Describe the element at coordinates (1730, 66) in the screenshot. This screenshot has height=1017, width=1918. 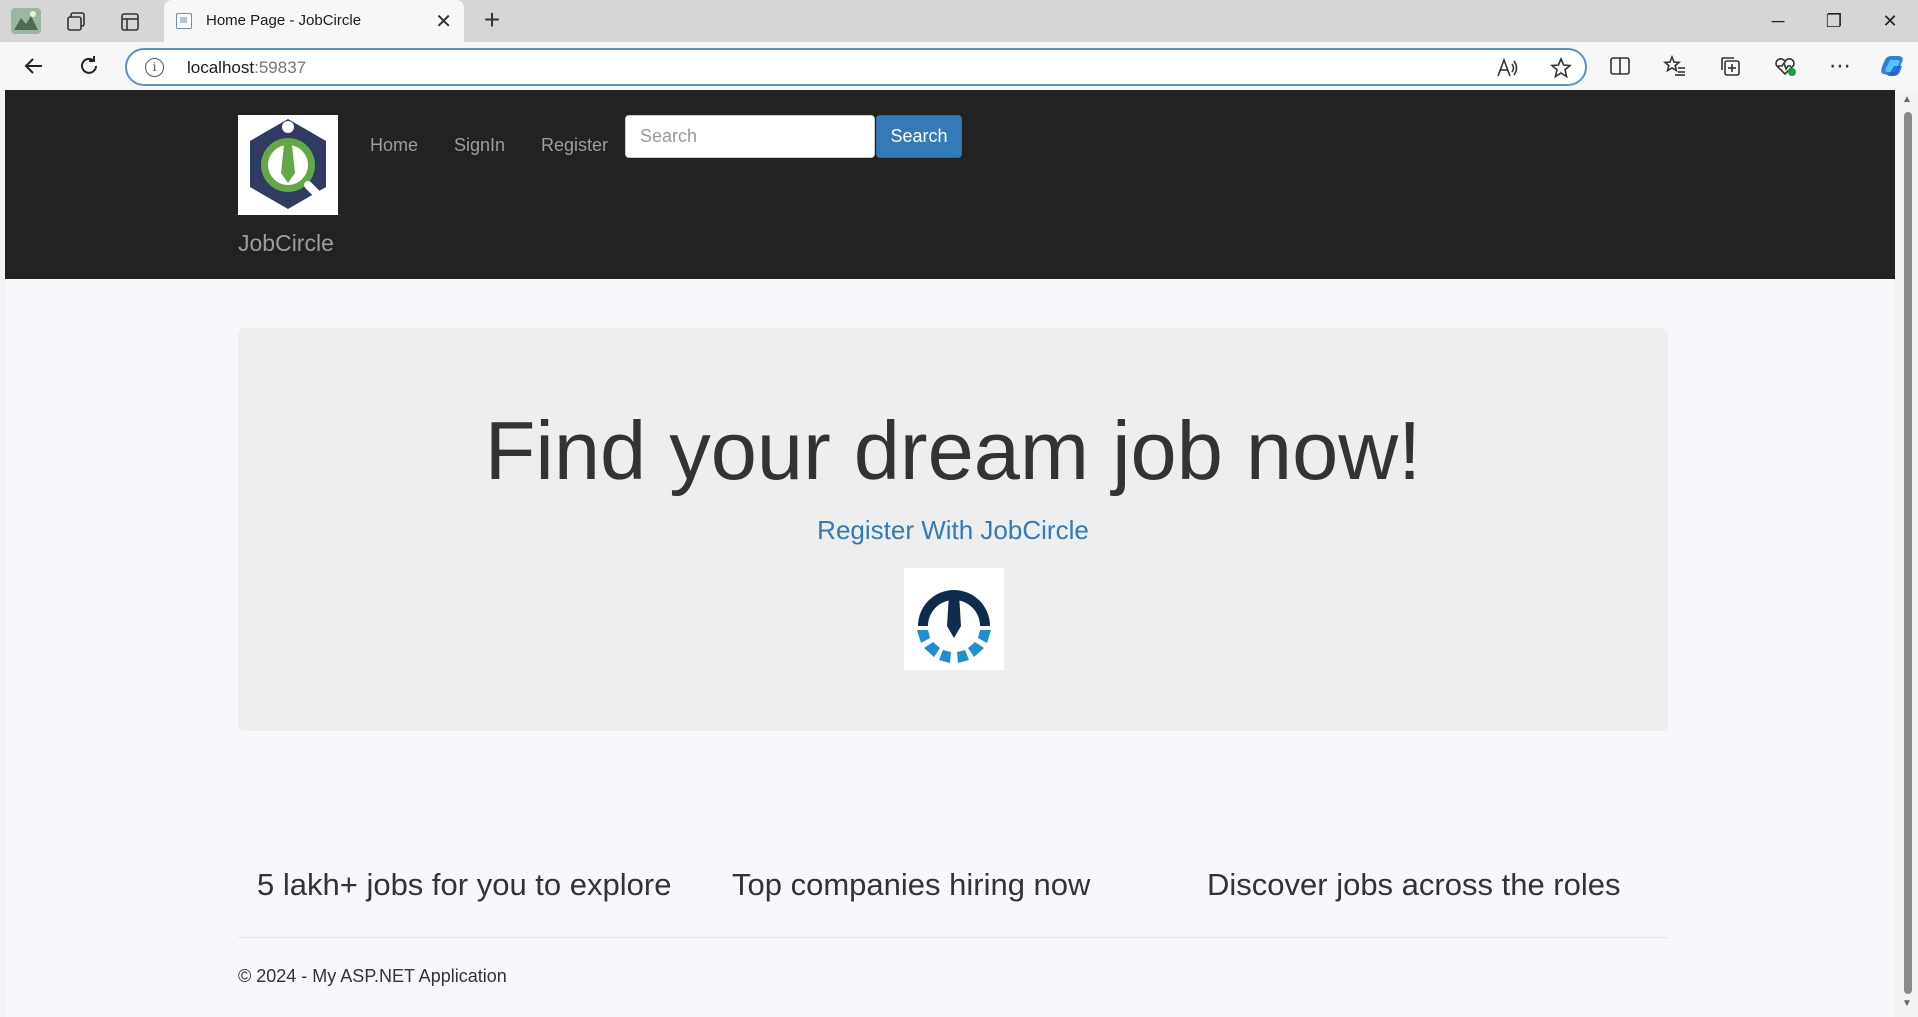
I see `collections-icon` at that location.